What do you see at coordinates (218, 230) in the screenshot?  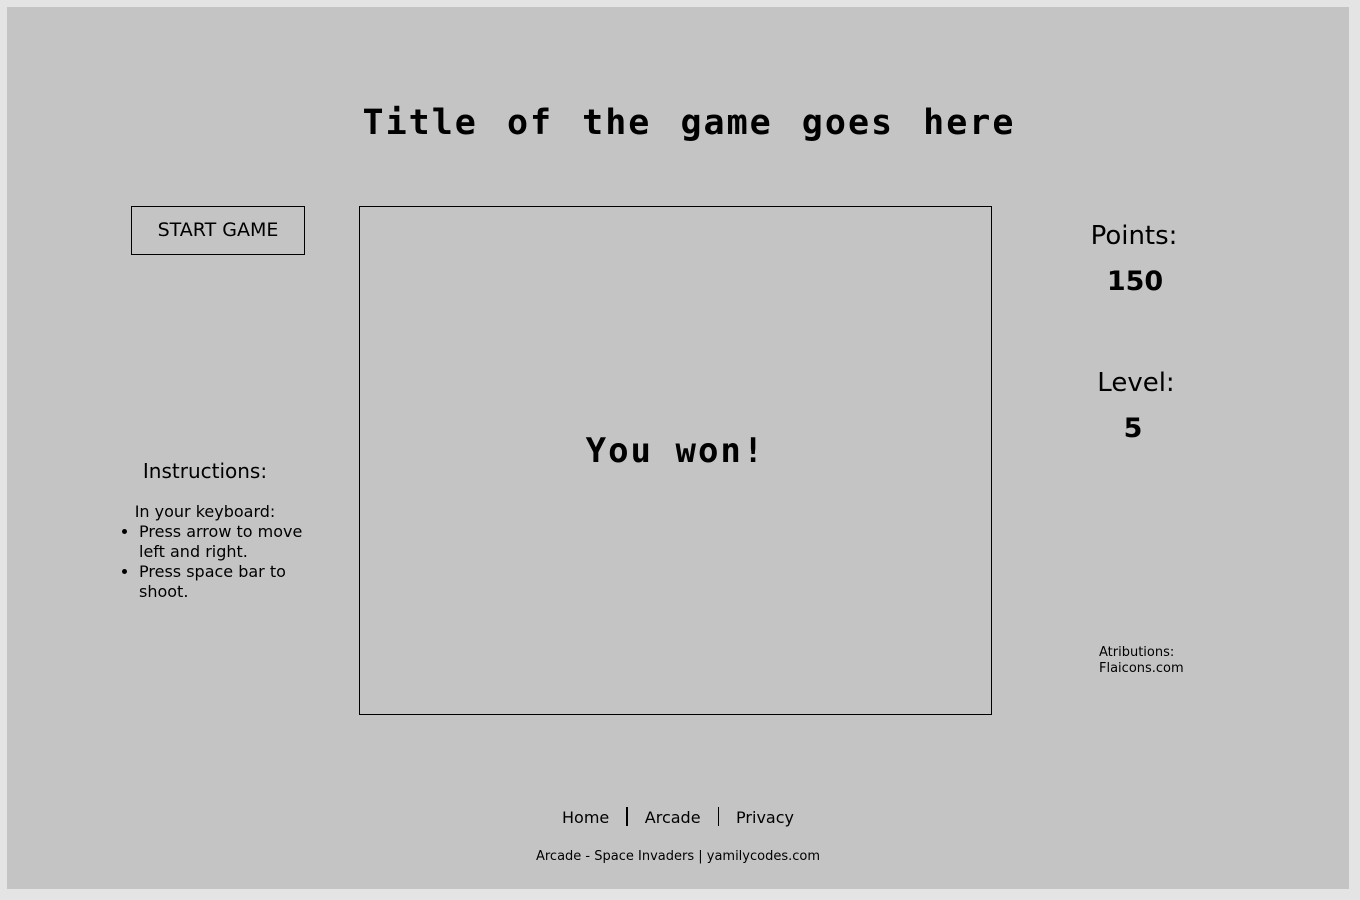 I see `start-game-button: START GAME` at bounding box center [218, 230].